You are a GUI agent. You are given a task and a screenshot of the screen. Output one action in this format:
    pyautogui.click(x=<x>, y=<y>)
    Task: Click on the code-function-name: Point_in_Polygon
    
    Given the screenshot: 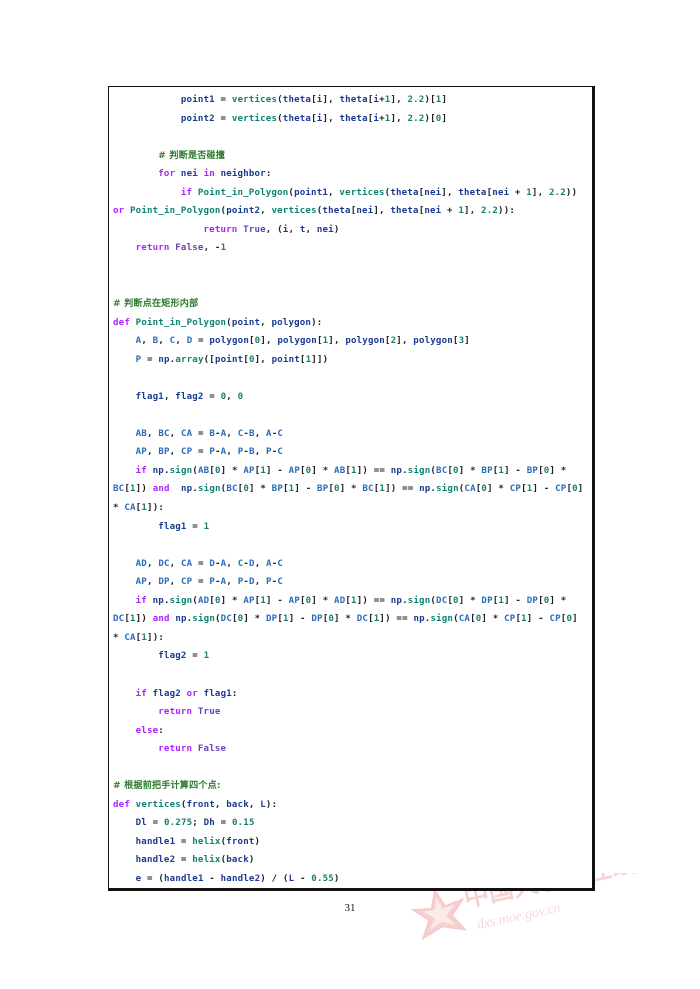 What is the action you would take?
    pyautogui.click(x=181, y=322)
    